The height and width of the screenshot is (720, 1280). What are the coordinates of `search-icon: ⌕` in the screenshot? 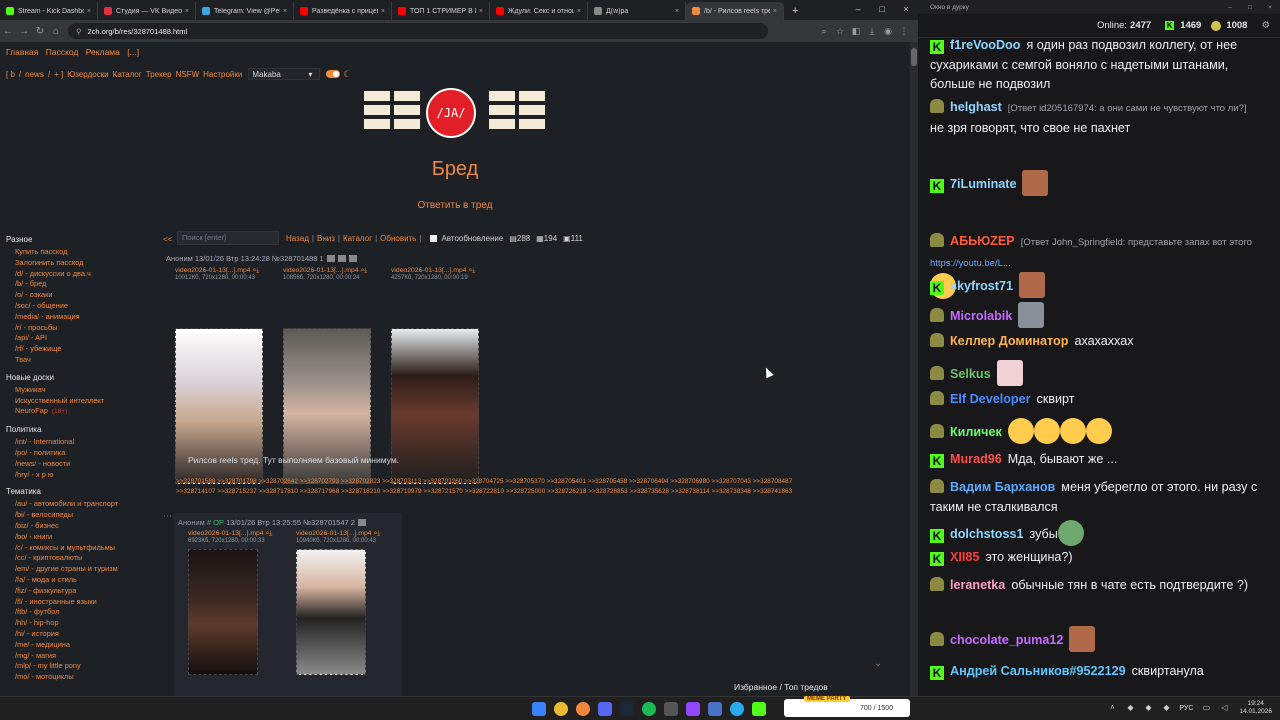 It's located at (824, 31).